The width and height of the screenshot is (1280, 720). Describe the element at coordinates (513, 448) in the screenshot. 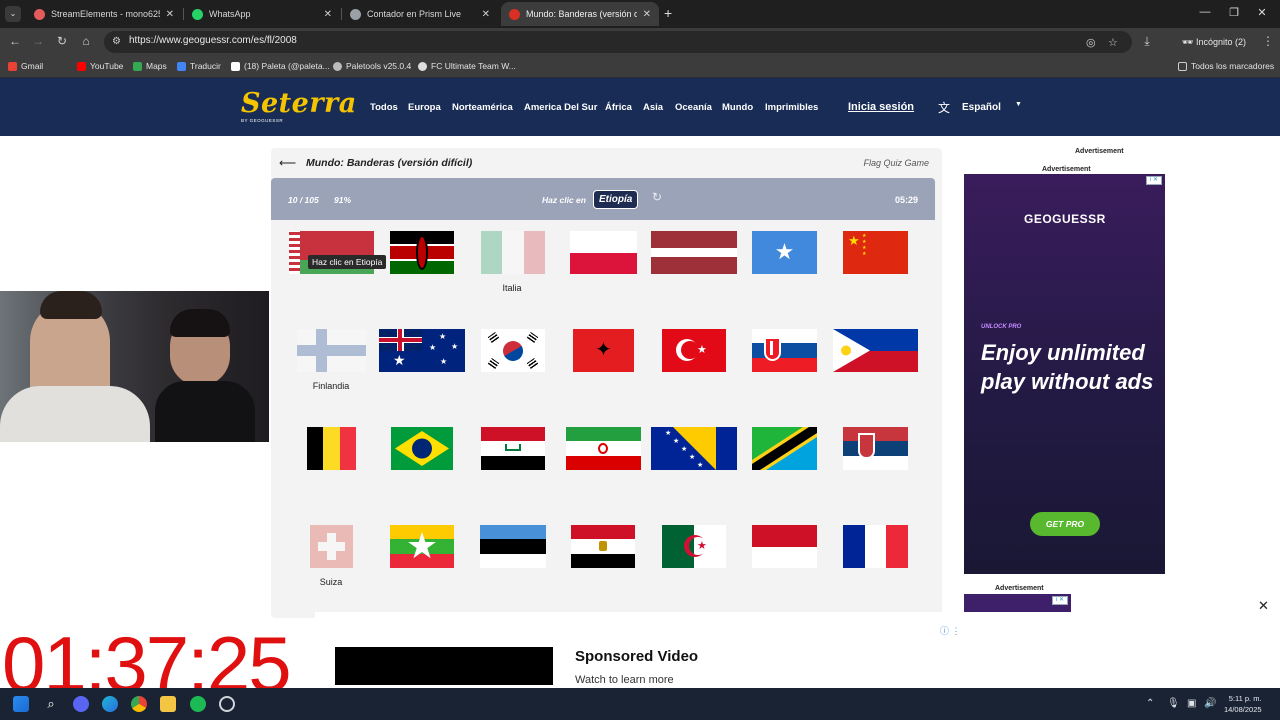

I see `flag-iraq` at that location.